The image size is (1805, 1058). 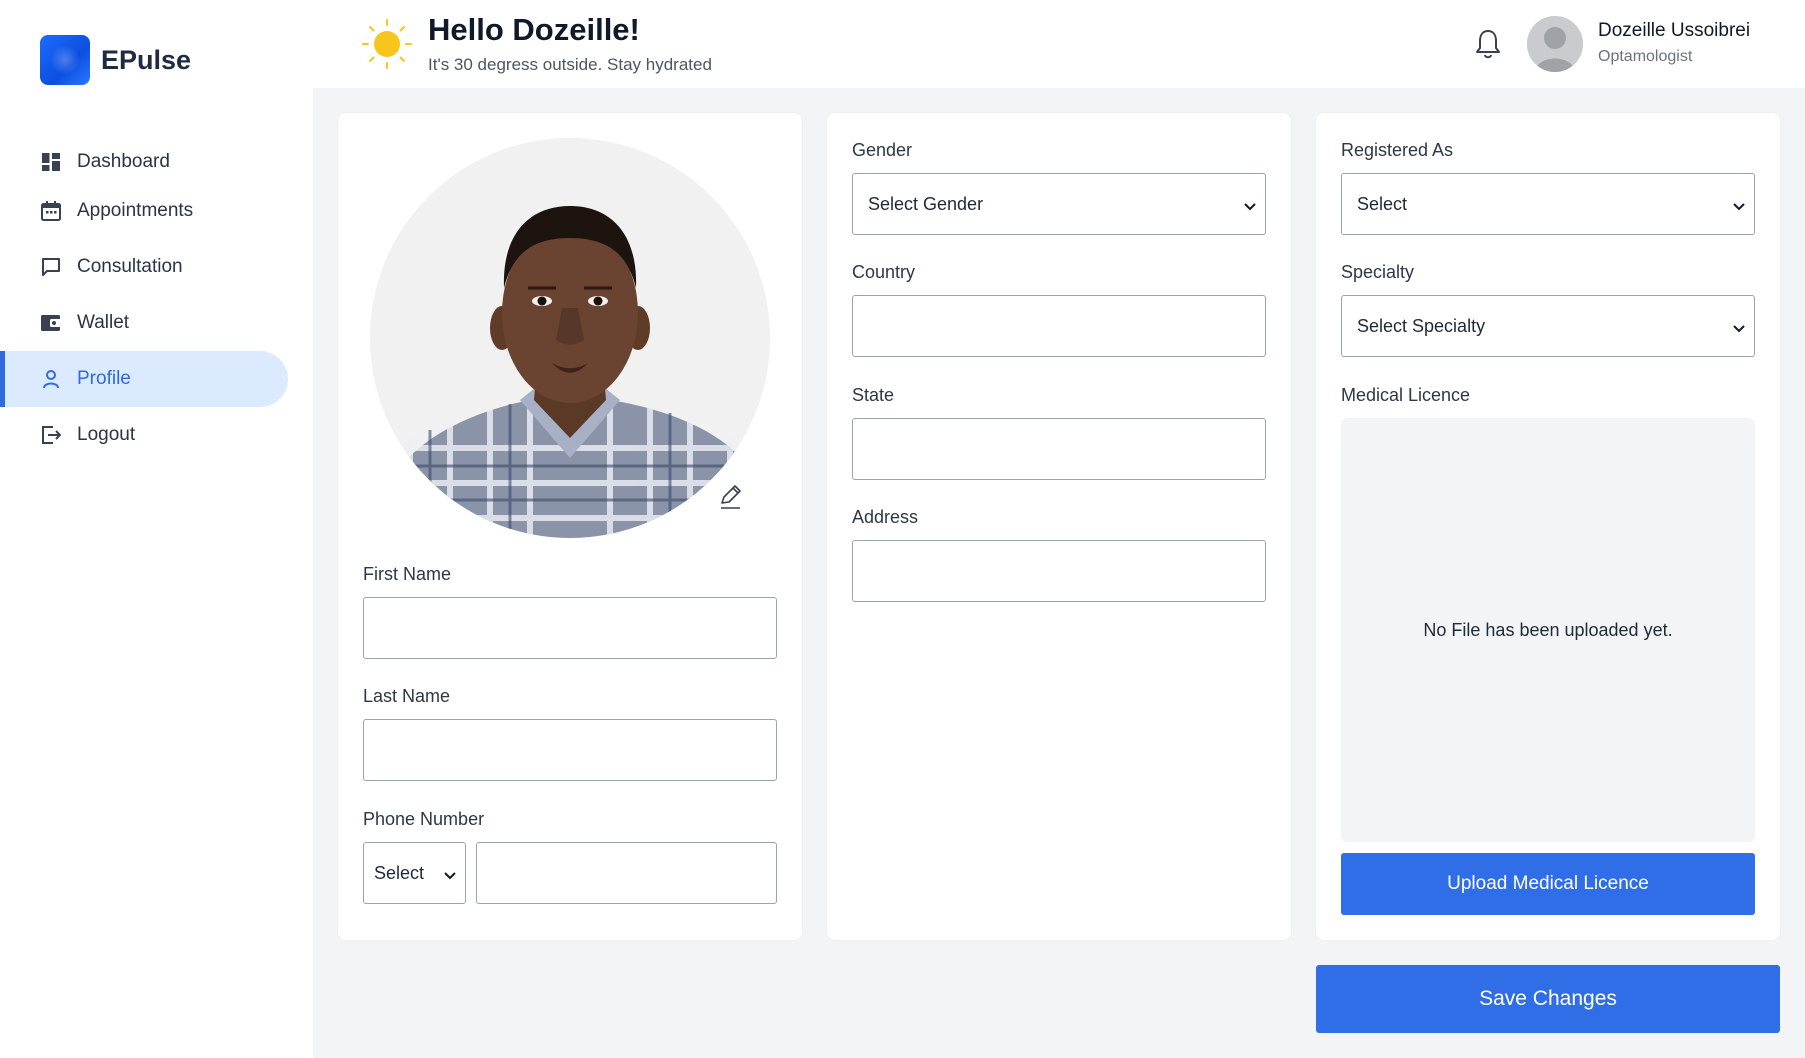 What do you see at coordinates (926, 203) in the screenshot?
I see `gender-select-value: Select Gender` at bounding box center [926, 203].